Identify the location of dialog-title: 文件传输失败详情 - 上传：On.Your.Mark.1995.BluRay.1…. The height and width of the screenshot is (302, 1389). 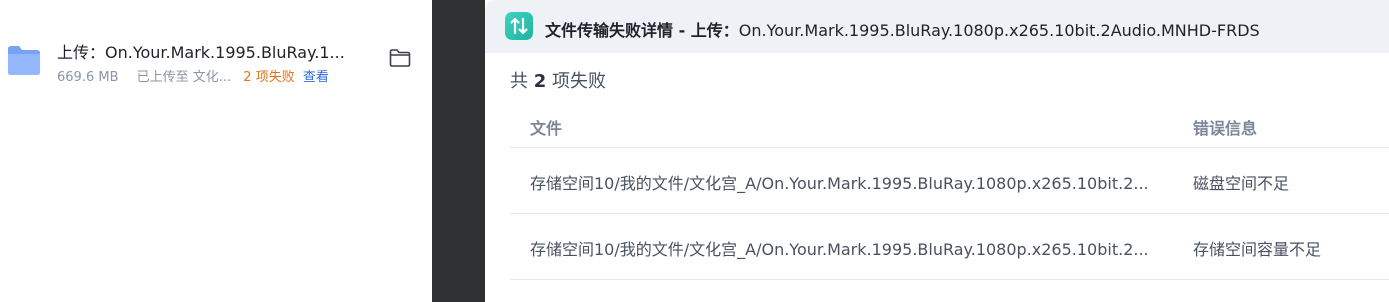
(902, 29).